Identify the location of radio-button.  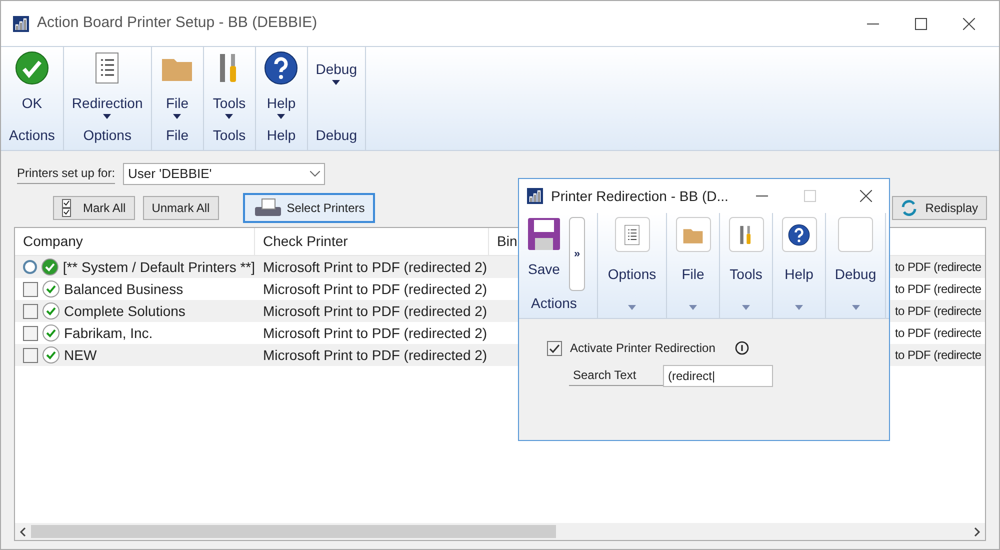
(30, 267).